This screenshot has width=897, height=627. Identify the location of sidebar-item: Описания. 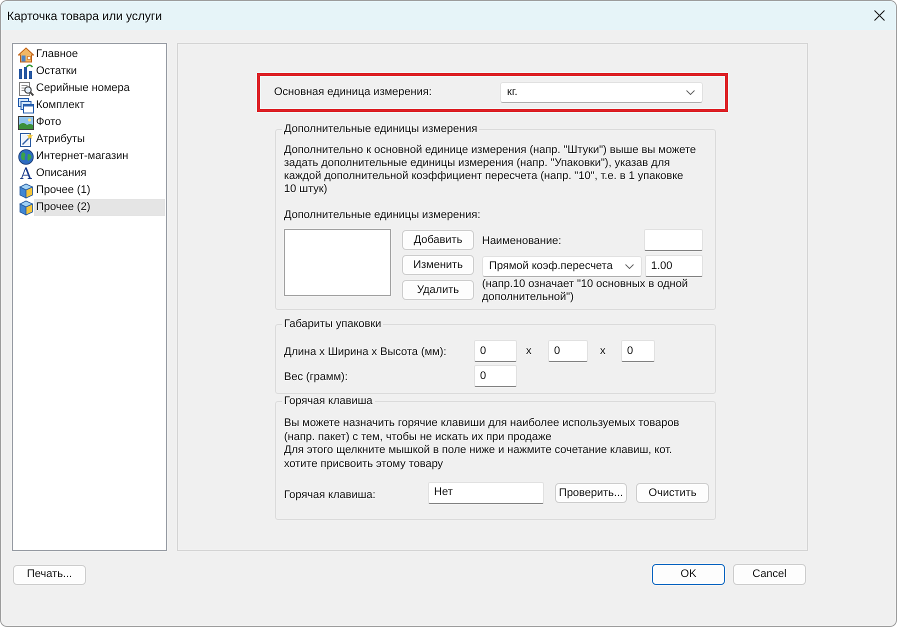
(99, 173).